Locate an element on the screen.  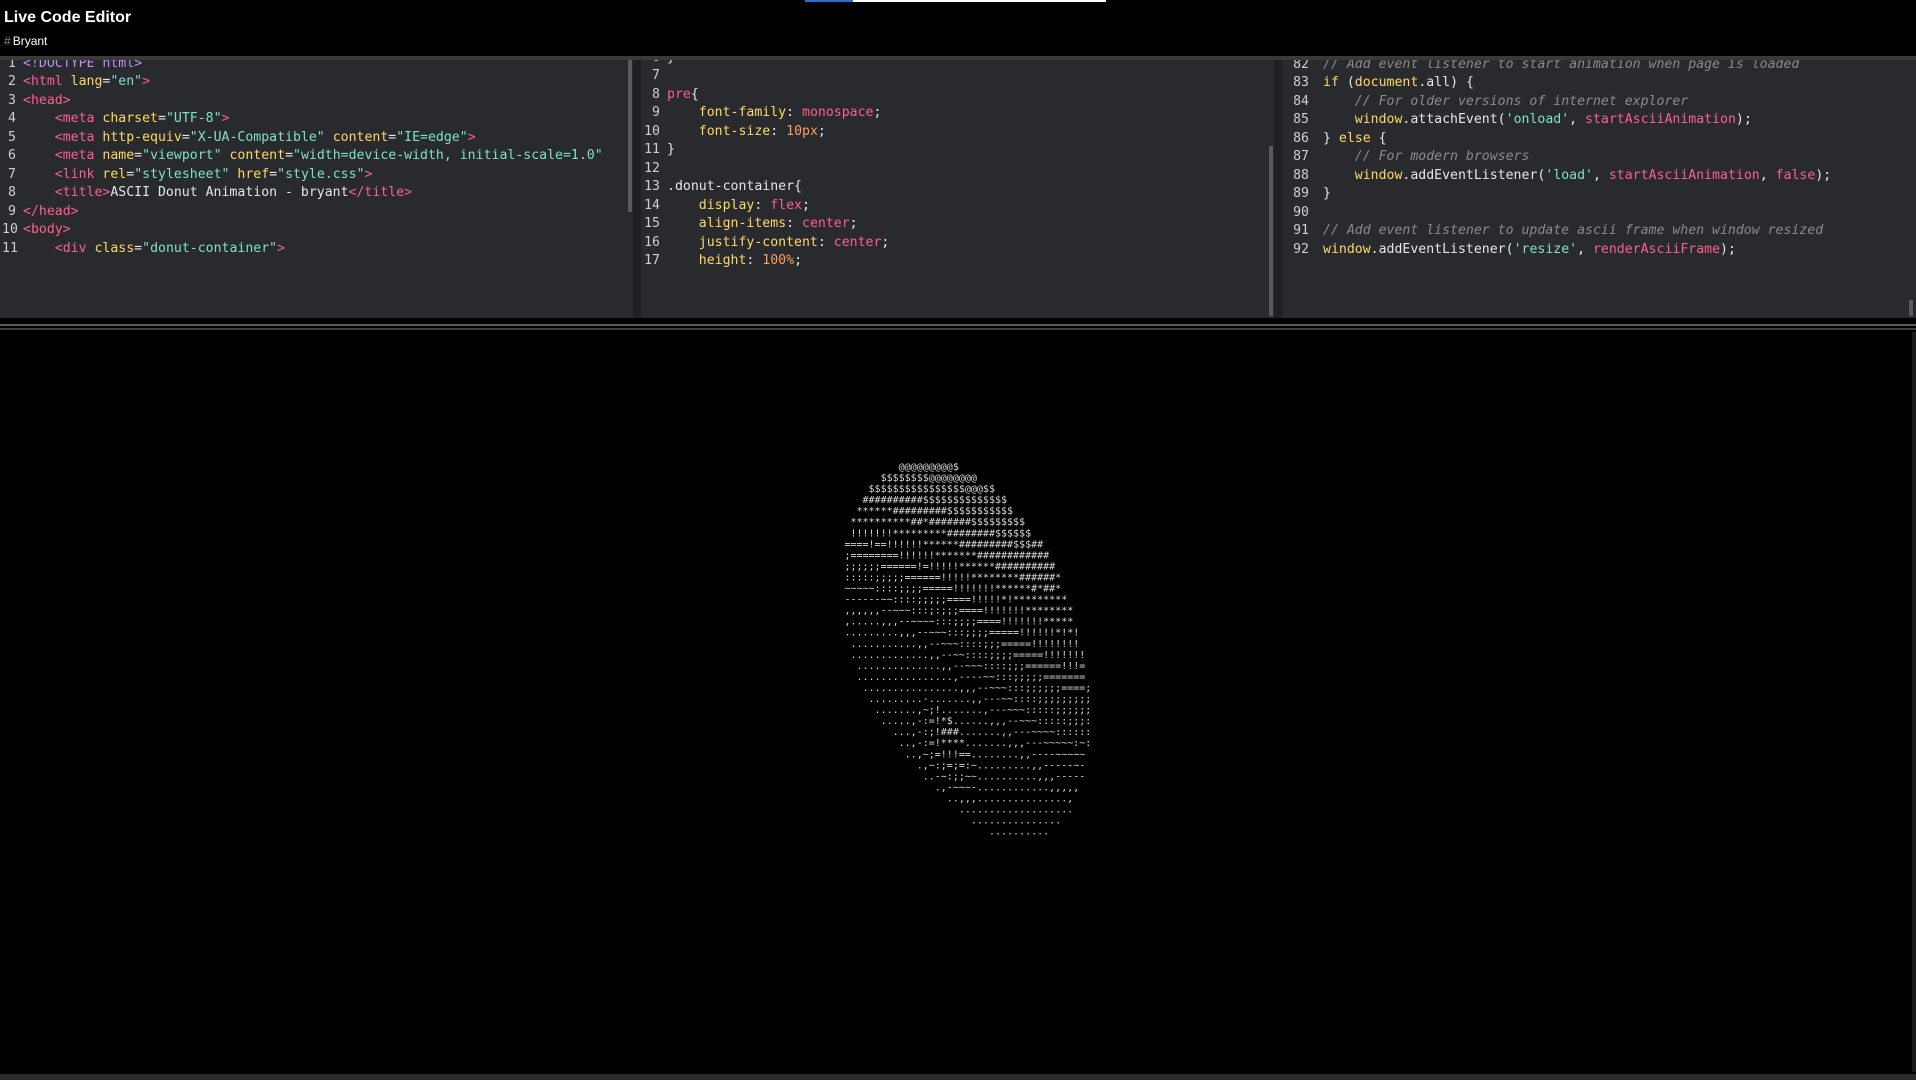
code-text: </head> is located at coordinates (51, 211).